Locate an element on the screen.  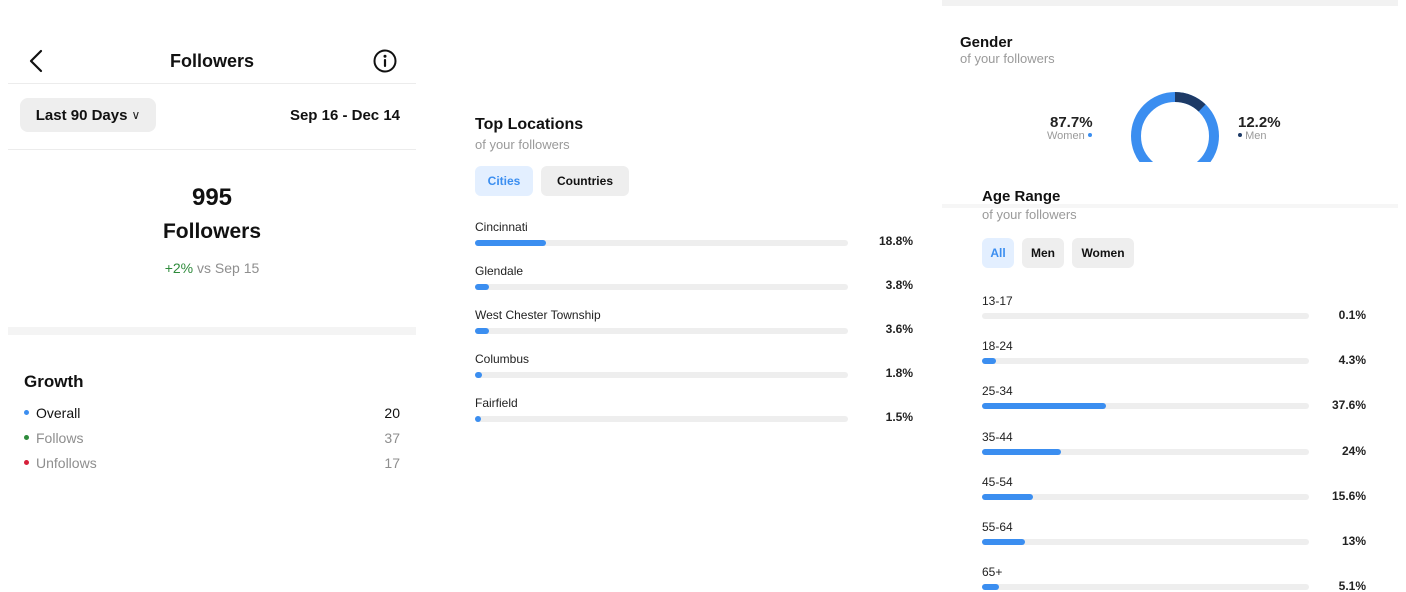
growth-value: 17 is located at coordinates (392, 463).